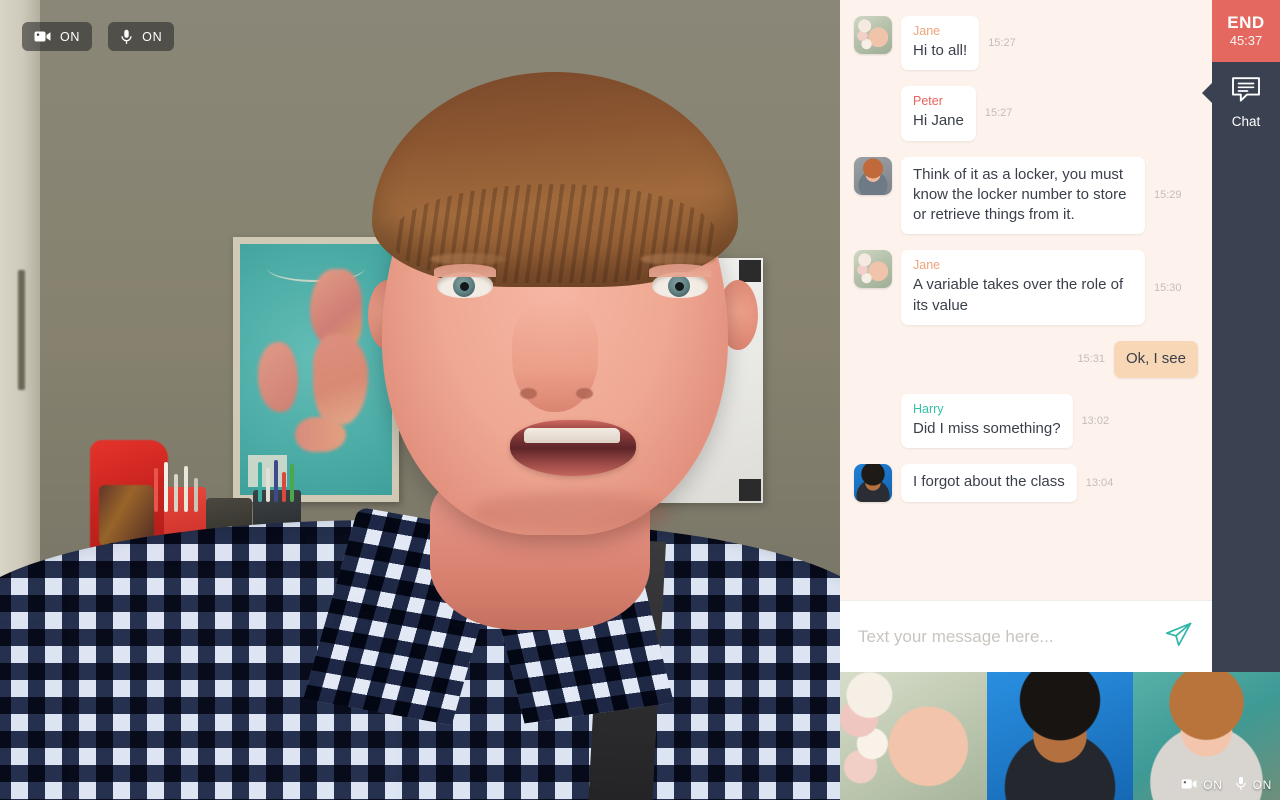  What do you see at coordinates (528, 393) in the screenshot?
I see `nostril-left` at bounding box center [528, 393].